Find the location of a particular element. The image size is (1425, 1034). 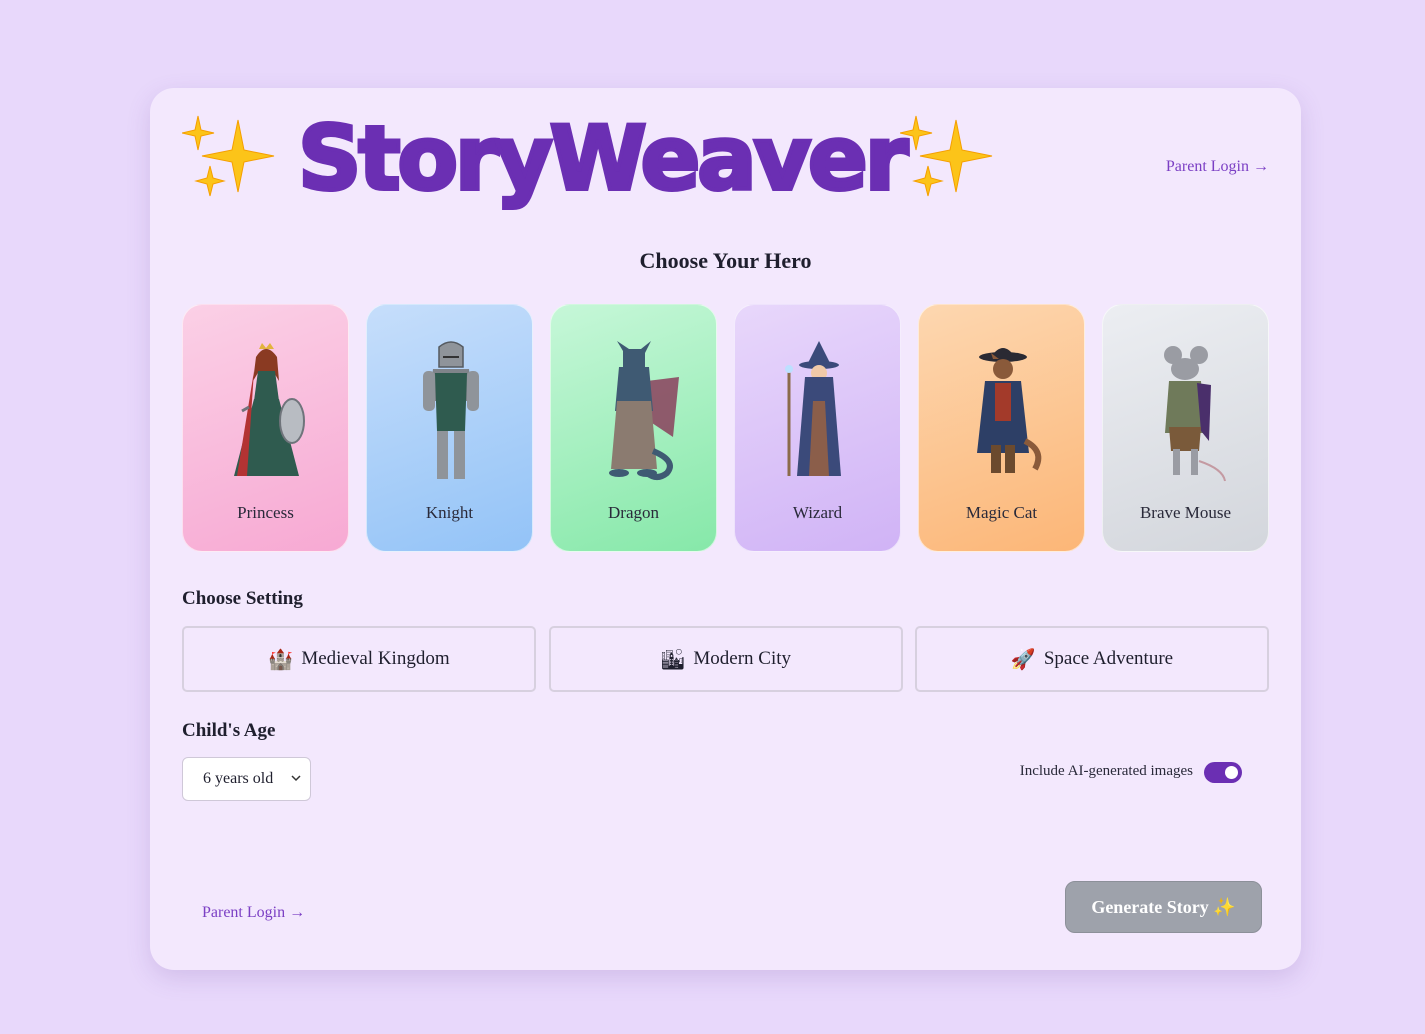

images-toggle is located at coordinates (1223, 772).